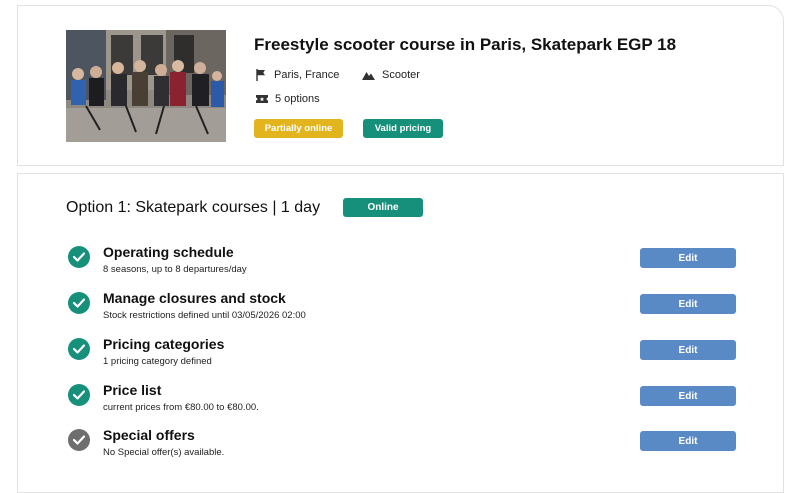 This screenshot has height=493, width=800. What do you see at coordinates (164, 344) in the screenshot?
I see `checklist-row-title: Pricing categories` at bounding box center [164, 344].